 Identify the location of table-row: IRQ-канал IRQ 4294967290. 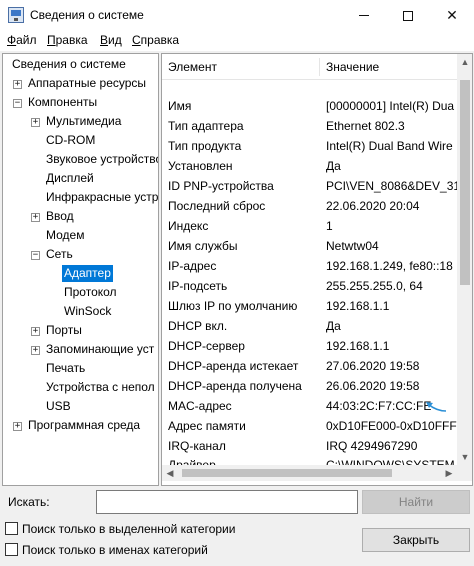
(309, 446).